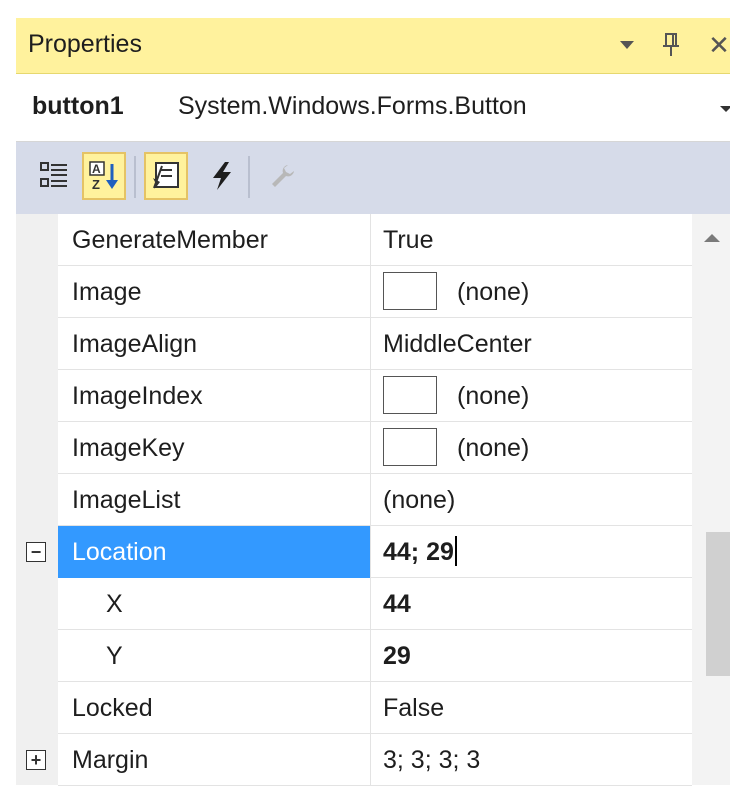  I want to click on property-value: True, so click(531, 240).